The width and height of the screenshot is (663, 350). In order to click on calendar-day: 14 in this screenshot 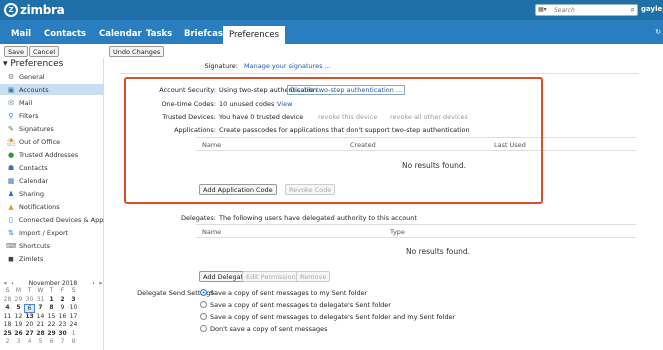, I will do `click(40, 317)`.